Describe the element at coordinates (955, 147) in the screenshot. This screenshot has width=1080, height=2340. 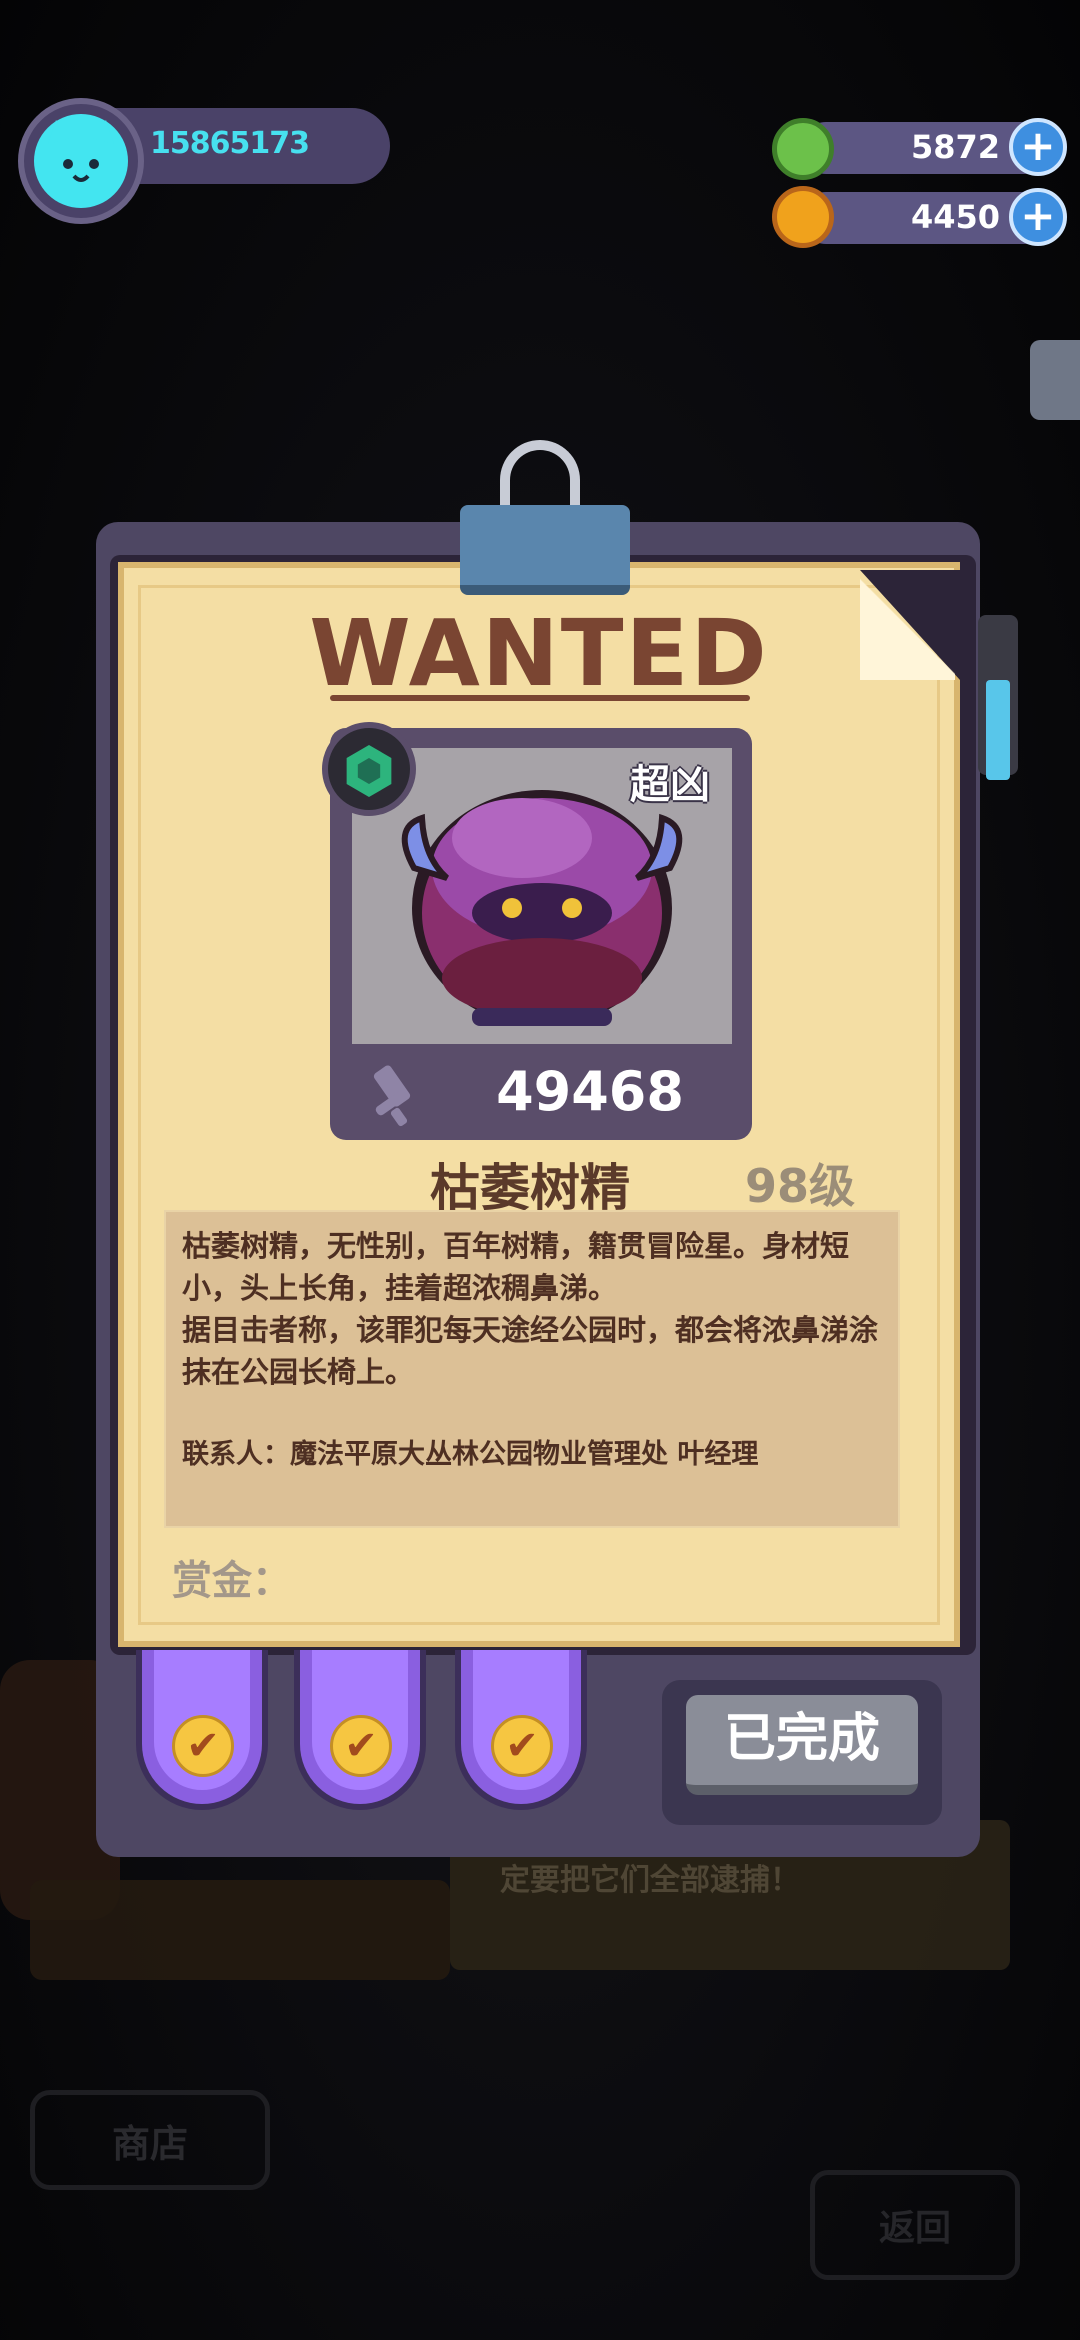
I see `currency-green-value: 5872` at that location.